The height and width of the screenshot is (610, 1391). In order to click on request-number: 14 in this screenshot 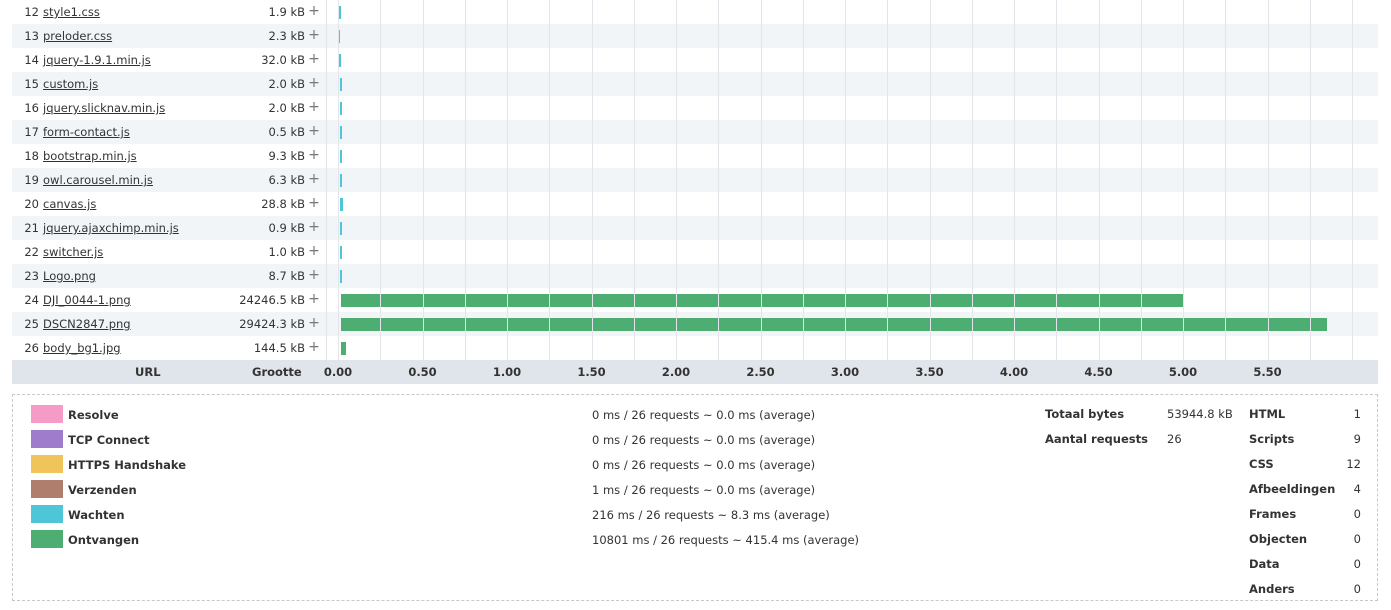, I will do `click(31, 60)`.